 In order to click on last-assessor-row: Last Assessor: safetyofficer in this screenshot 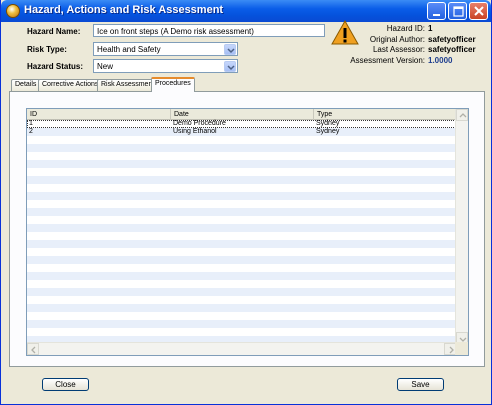, I will do `click(246, 50)`.